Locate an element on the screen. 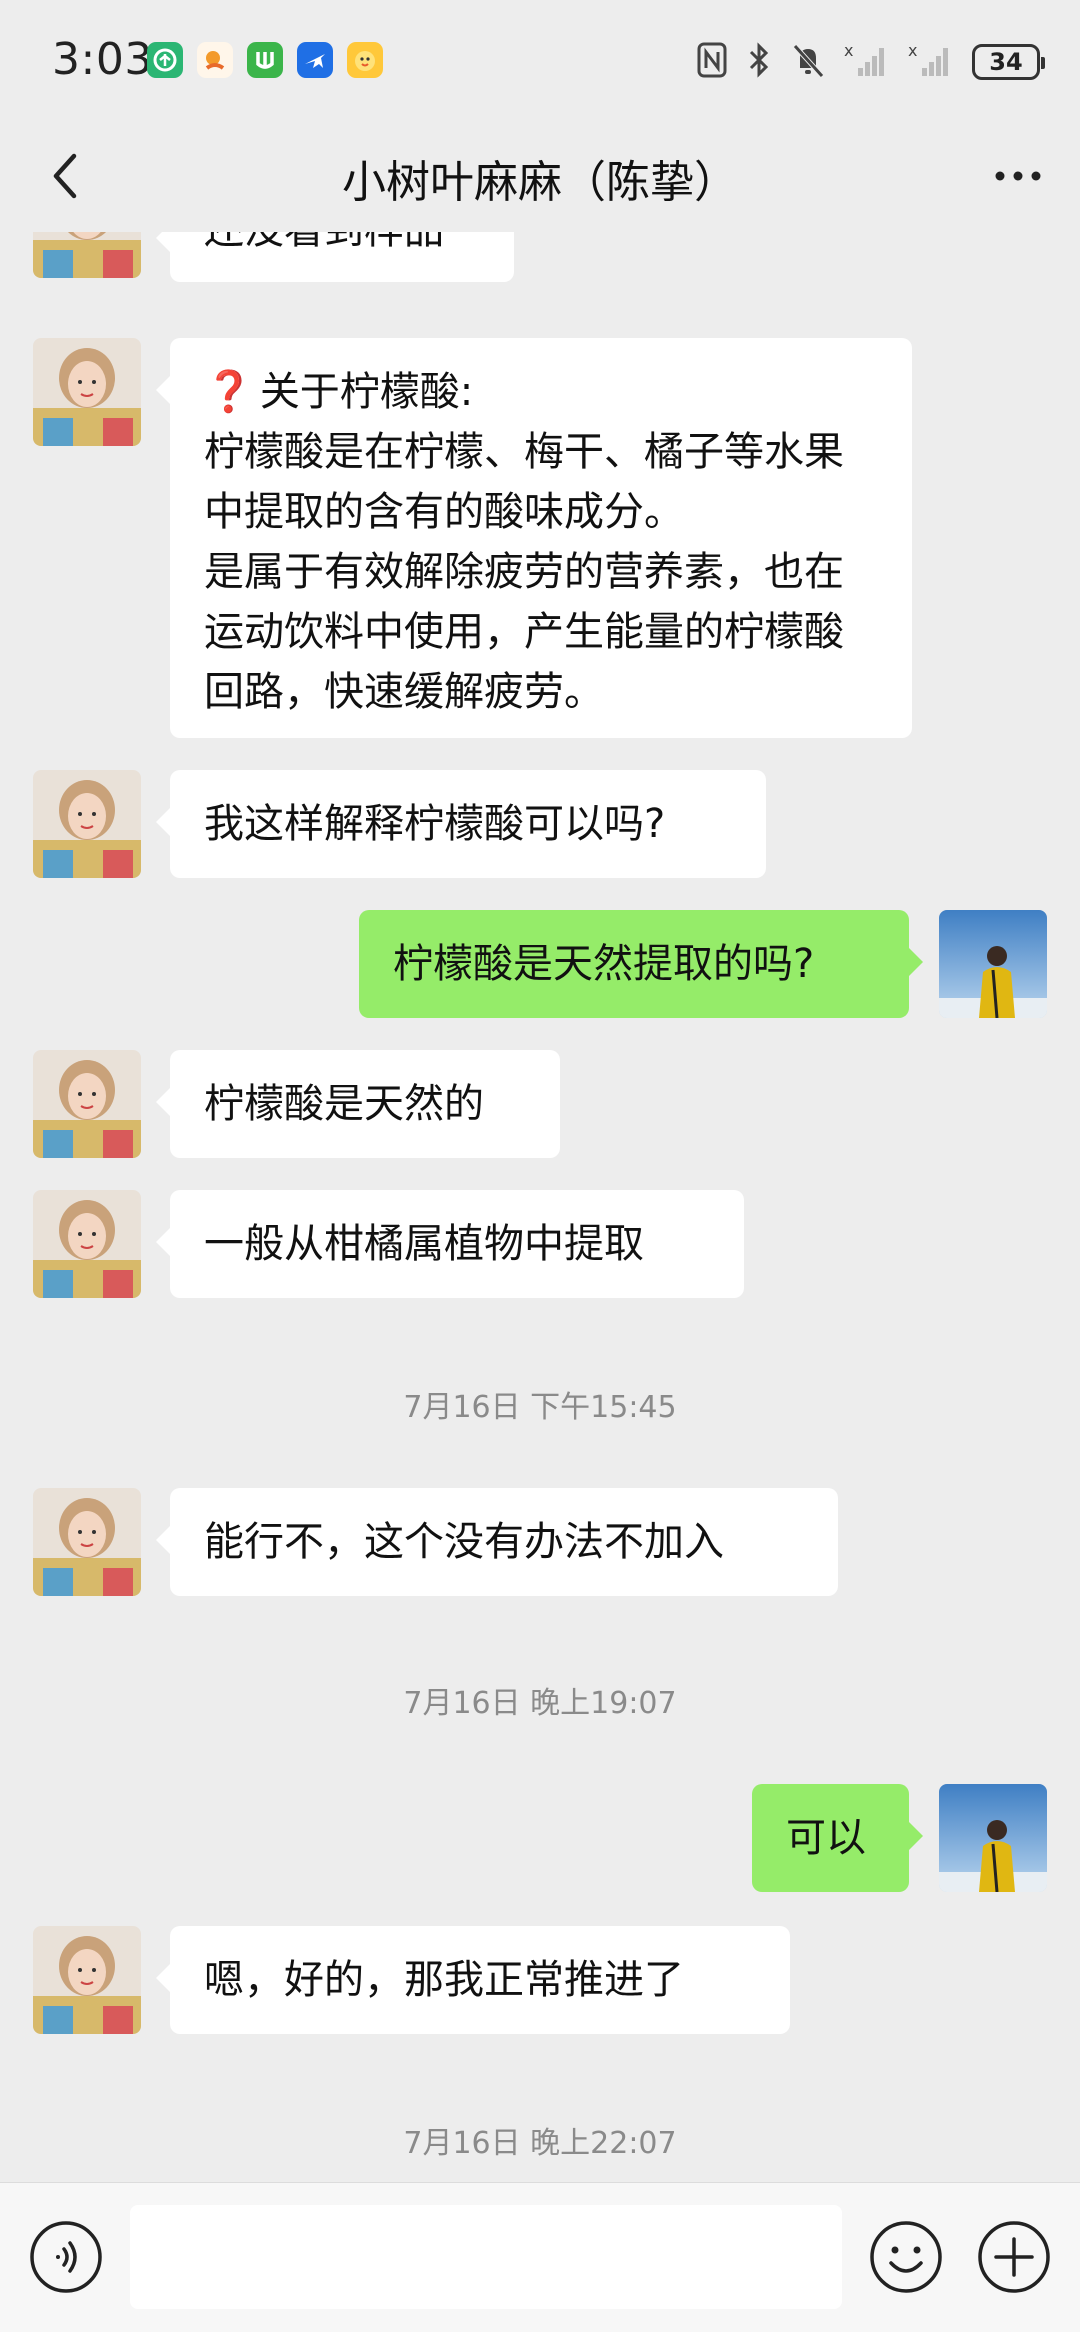 This screenshot has height=2332, width=1080. status-bar: 3:03 x x 34 is located at coordinates (540, 60).